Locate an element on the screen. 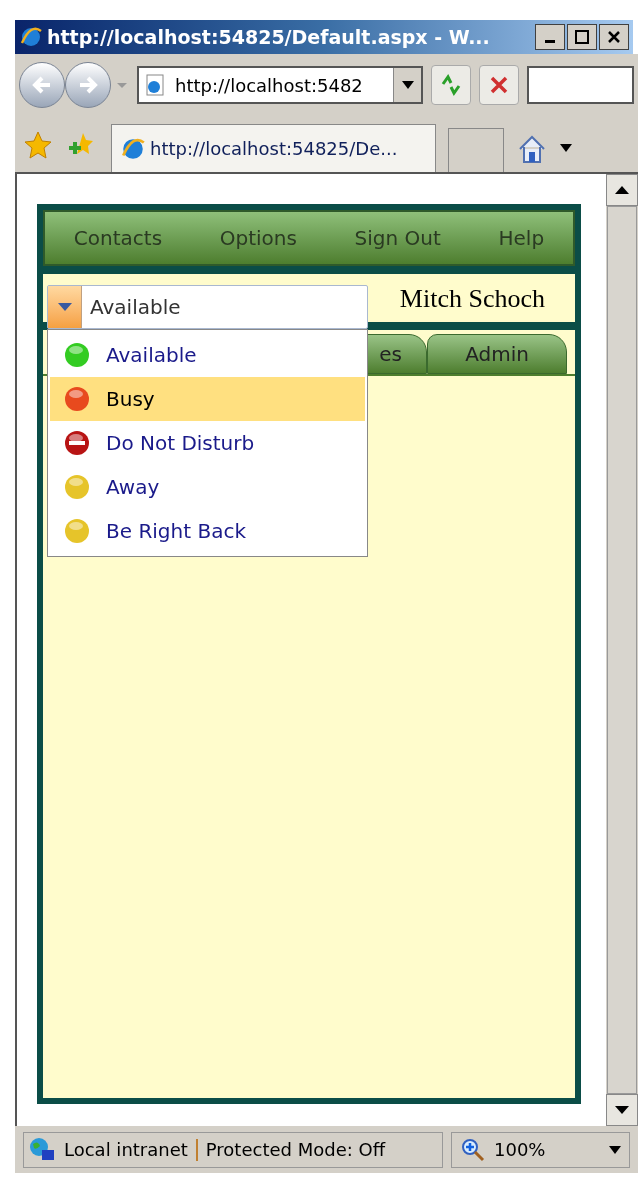 This screenshot has height=1177, width=638. minimize-icon is located at coordinates (550, 41).